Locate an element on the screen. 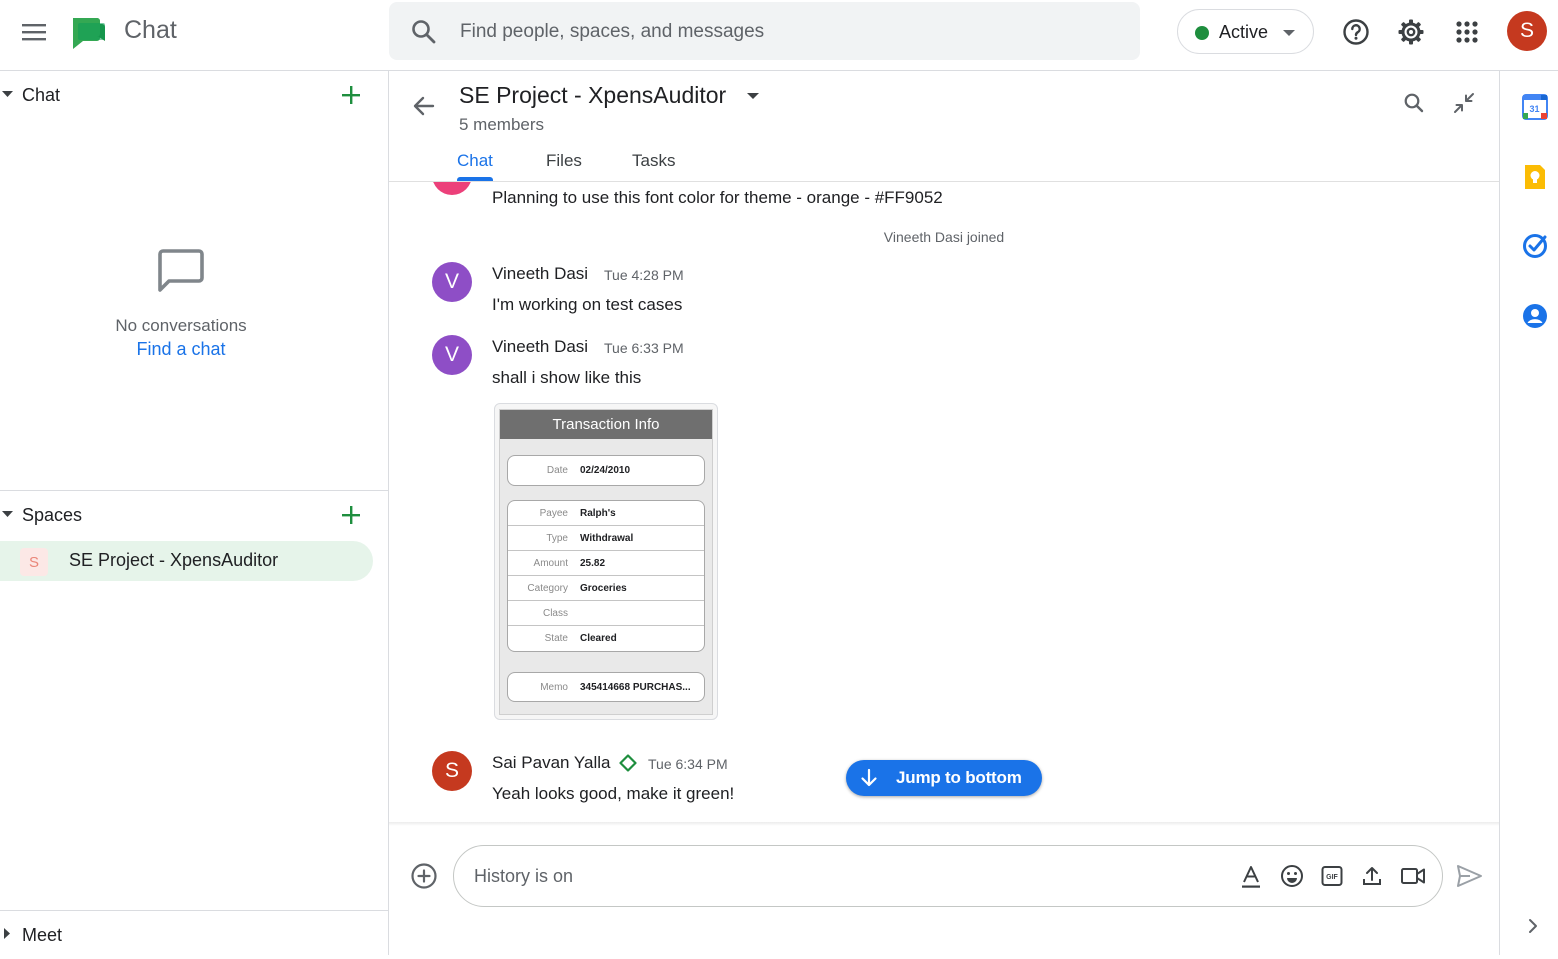 The height and width of the screenshot is (959, 1558). collapse-icon is located at coordinates (1464, 103).